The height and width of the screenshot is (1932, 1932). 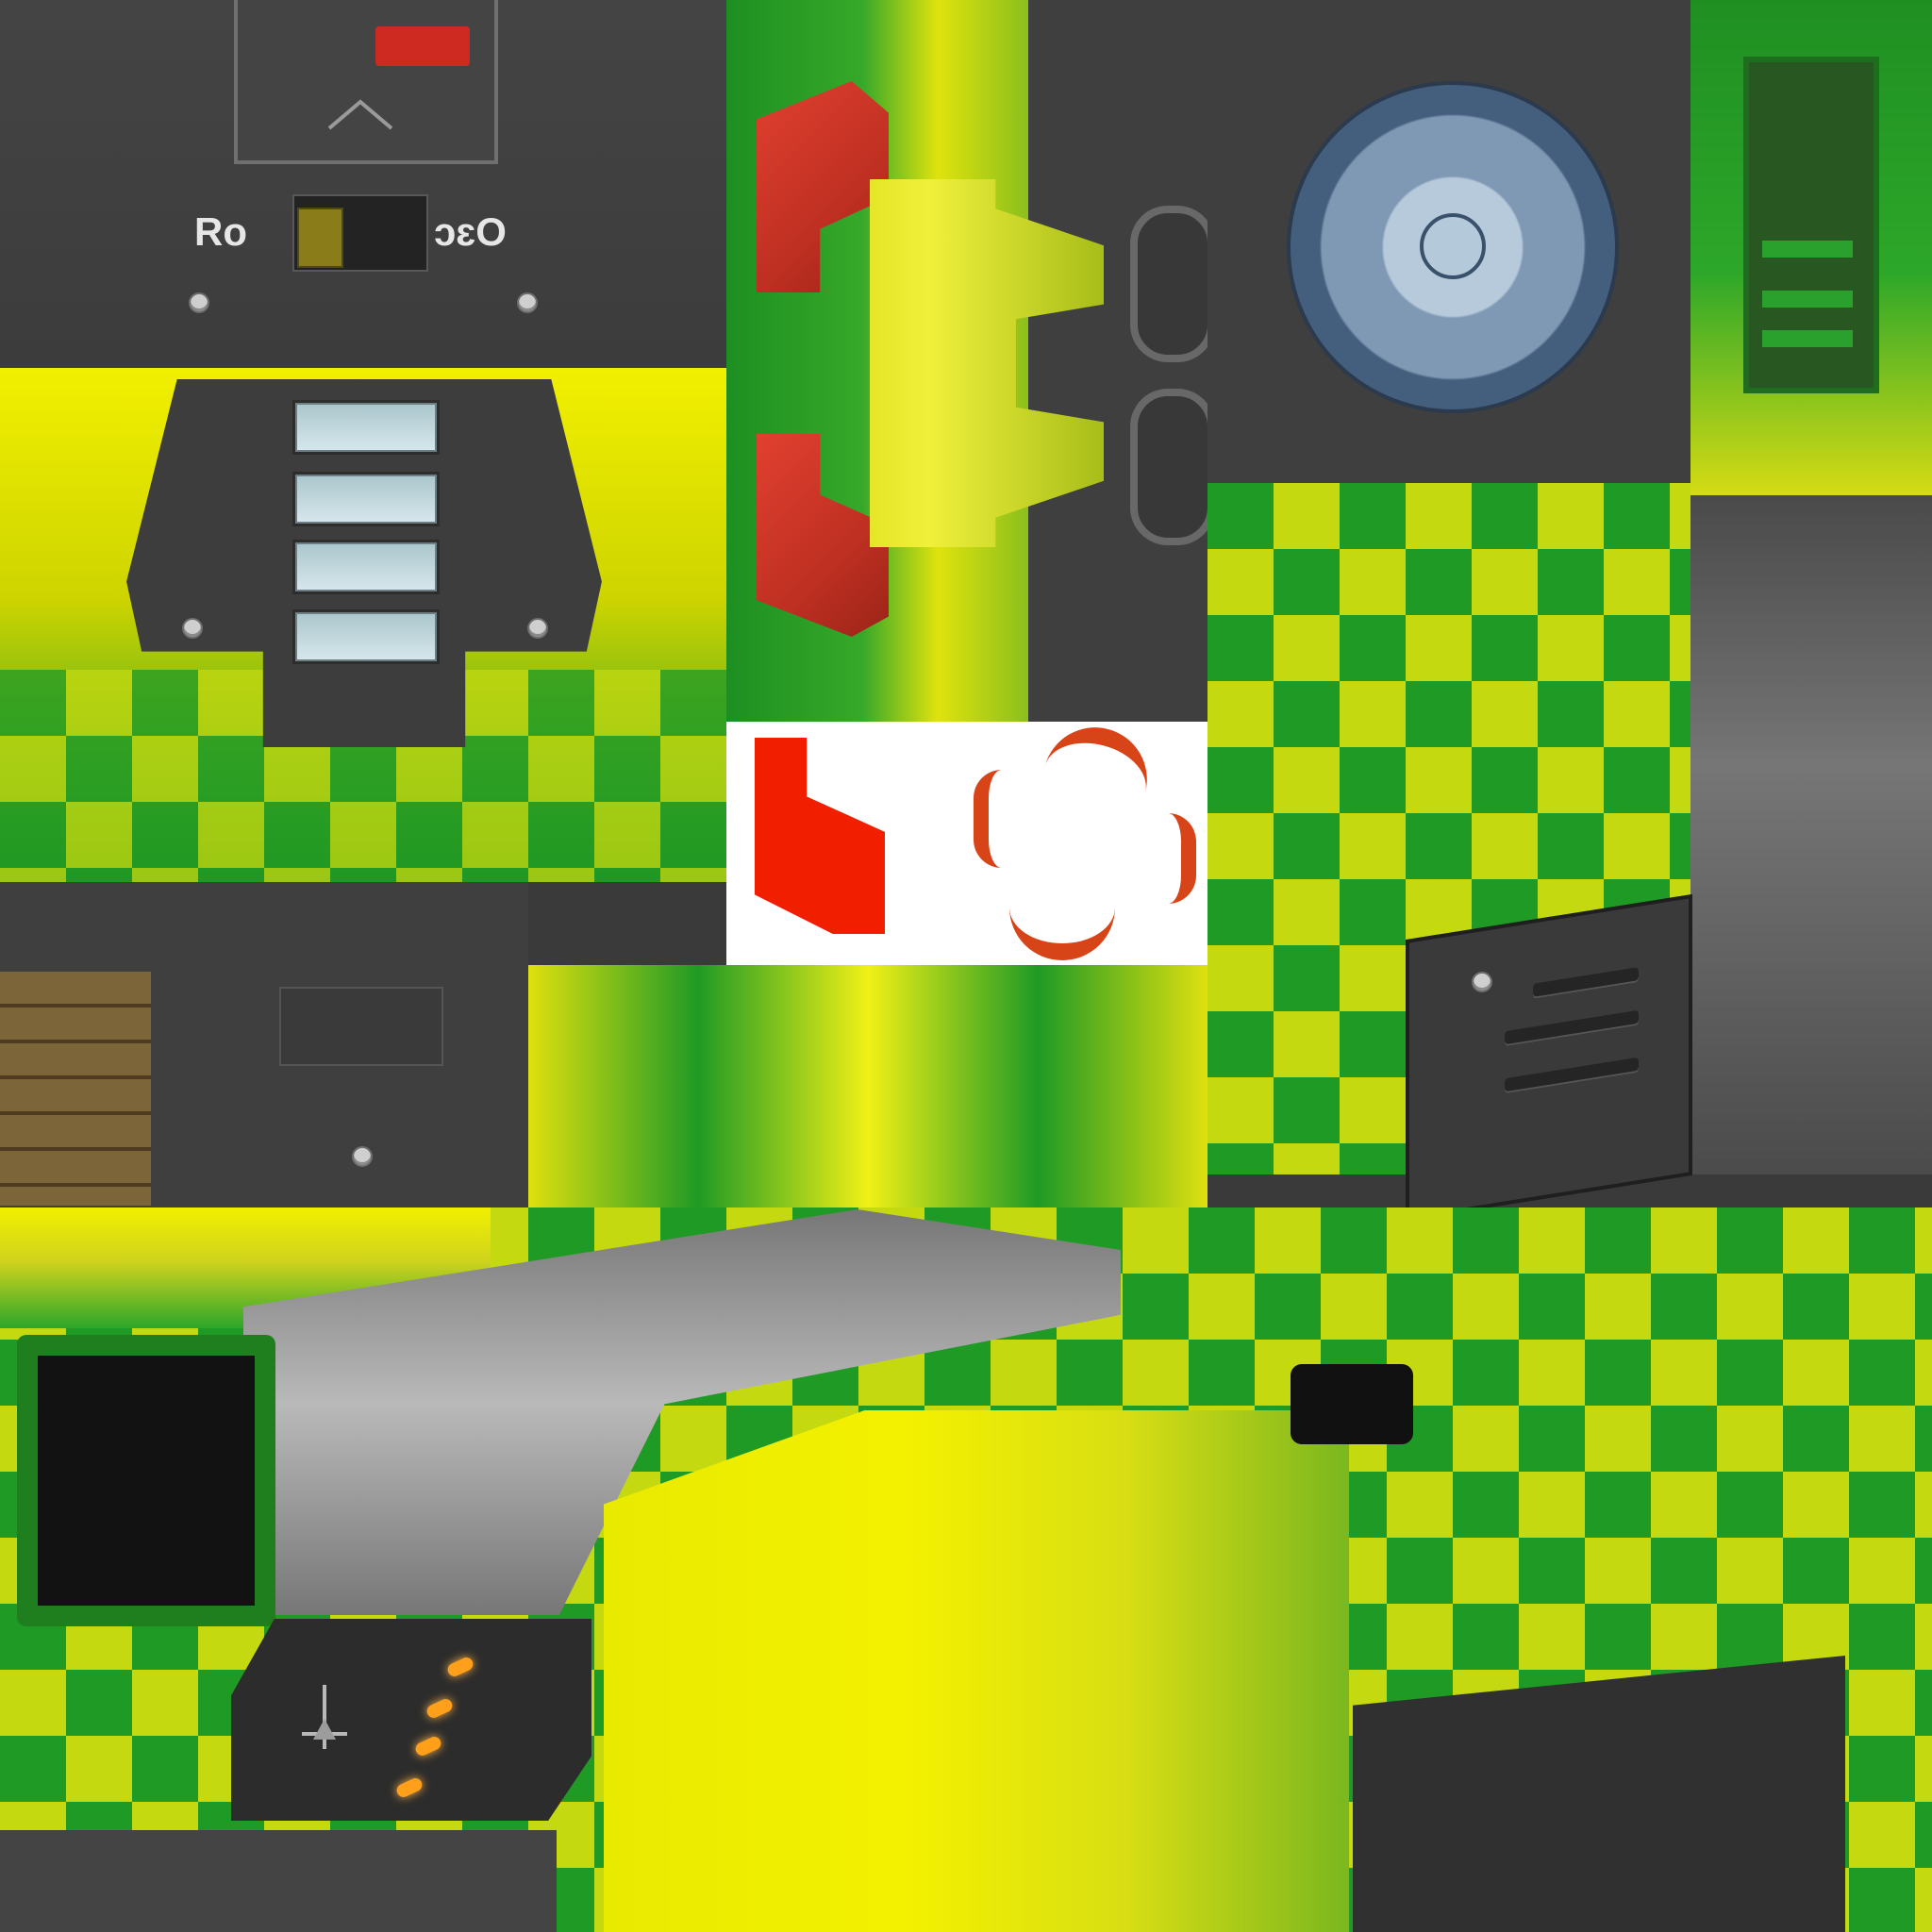 What do you see at coordinates (868, 1086) in the screenshot?
I see `center-bowl-block` at bounding box center [868, 1086].